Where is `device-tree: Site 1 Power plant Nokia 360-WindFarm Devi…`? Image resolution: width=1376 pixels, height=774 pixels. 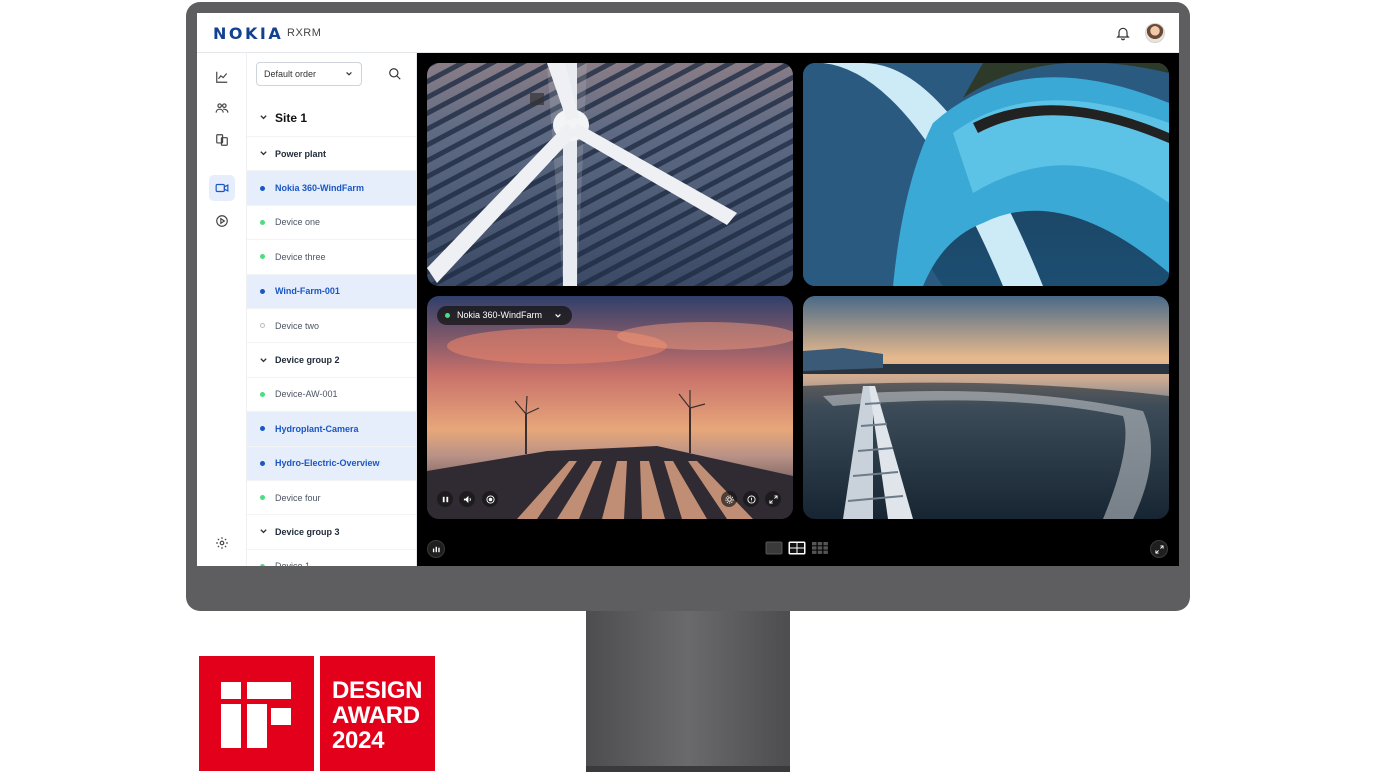 device-tree: Site 1 Power plant Nokia 360-WindFarm Devi… is located at coordinates (331, 332).